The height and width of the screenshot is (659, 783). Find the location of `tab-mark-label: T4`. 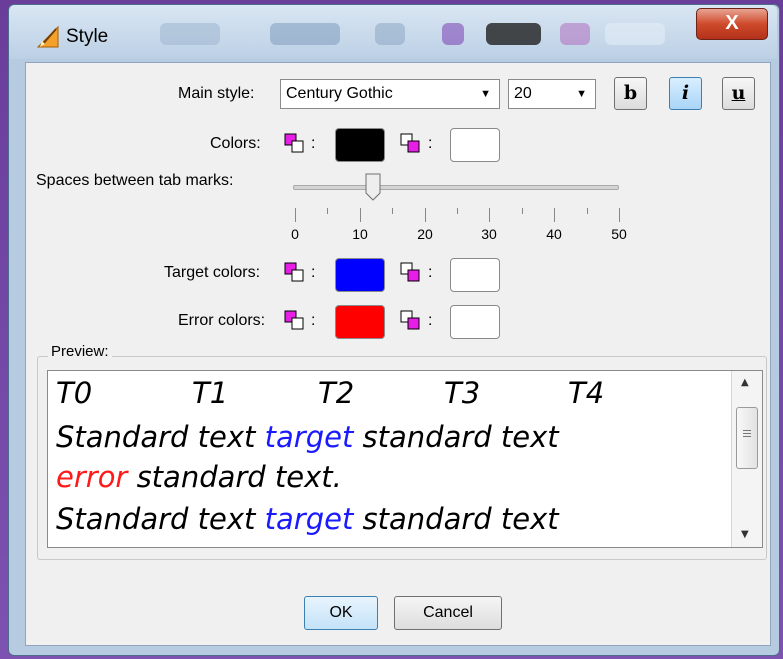

tab-mark-label: T4 is located at coordinates (586, 393).